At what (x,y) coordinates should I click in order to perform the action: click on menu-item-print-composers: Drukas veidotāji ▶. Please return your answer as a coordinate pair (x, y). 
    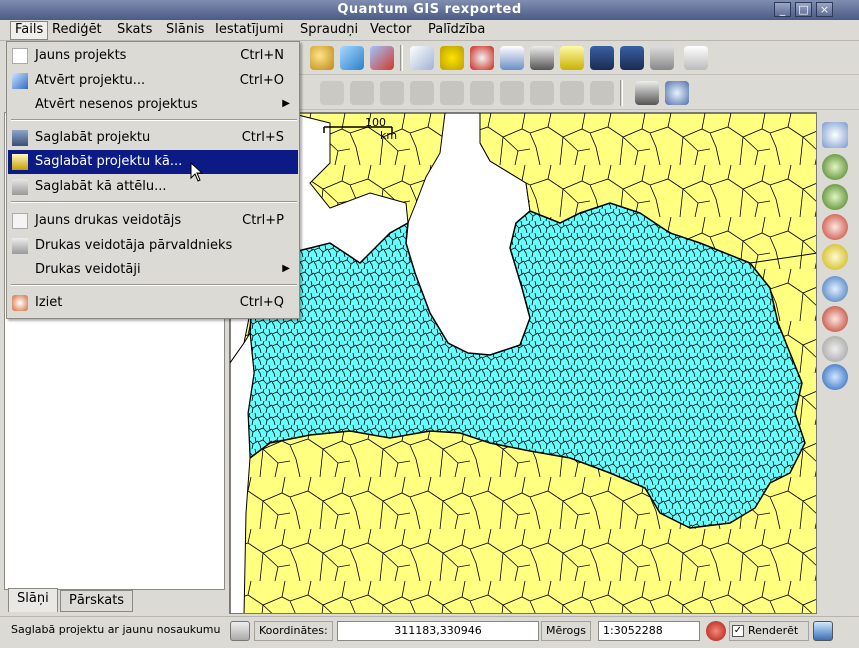
    Looking at the image, I should click on (153, 270).